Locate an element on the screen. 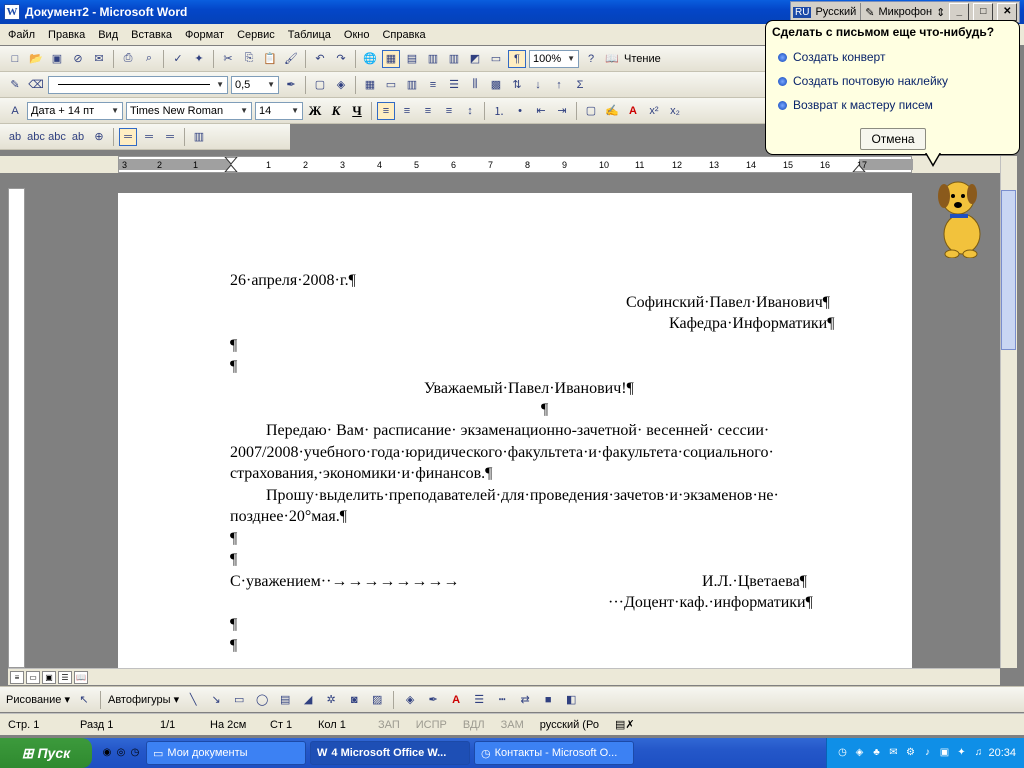  numbering-icon: ⒈ is located at coordinates (499, 111).